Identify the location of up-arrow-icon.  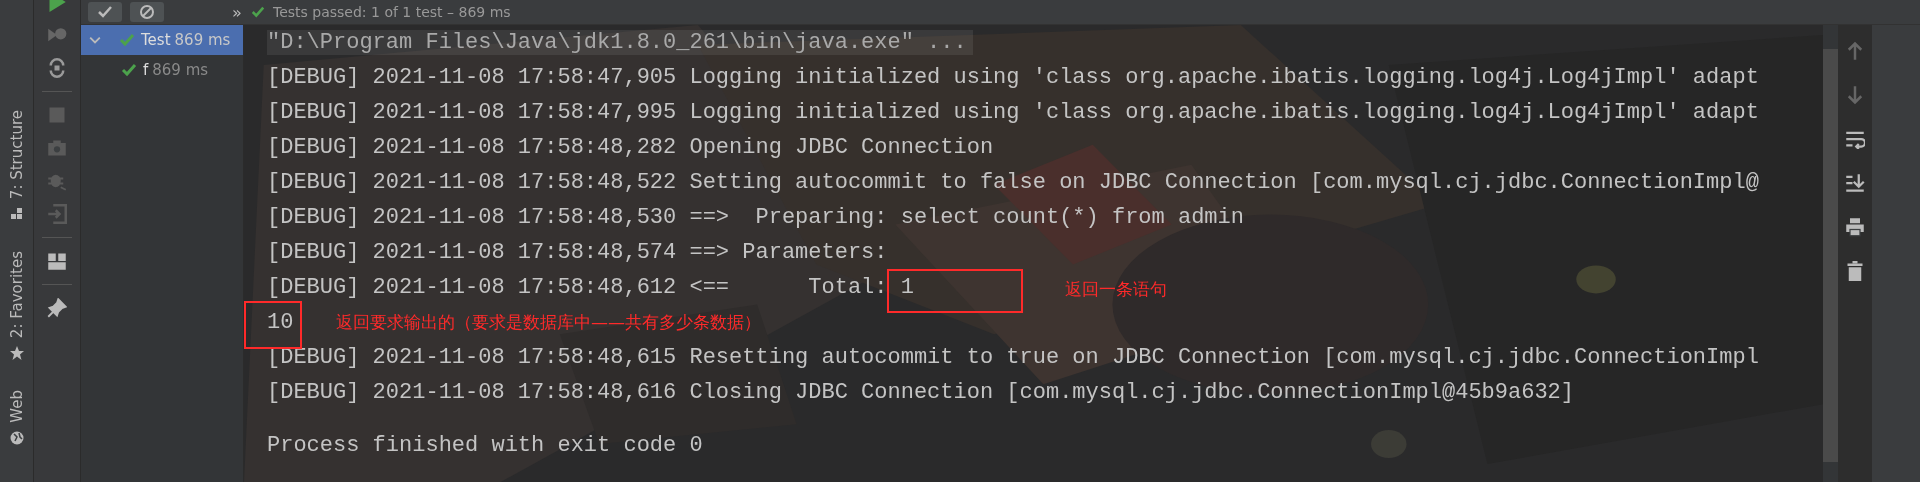
(1855, 51).